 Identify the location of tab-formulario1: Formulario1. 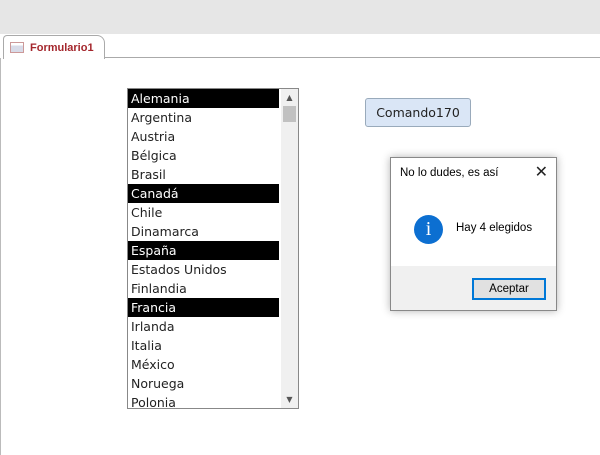
(54, 47).